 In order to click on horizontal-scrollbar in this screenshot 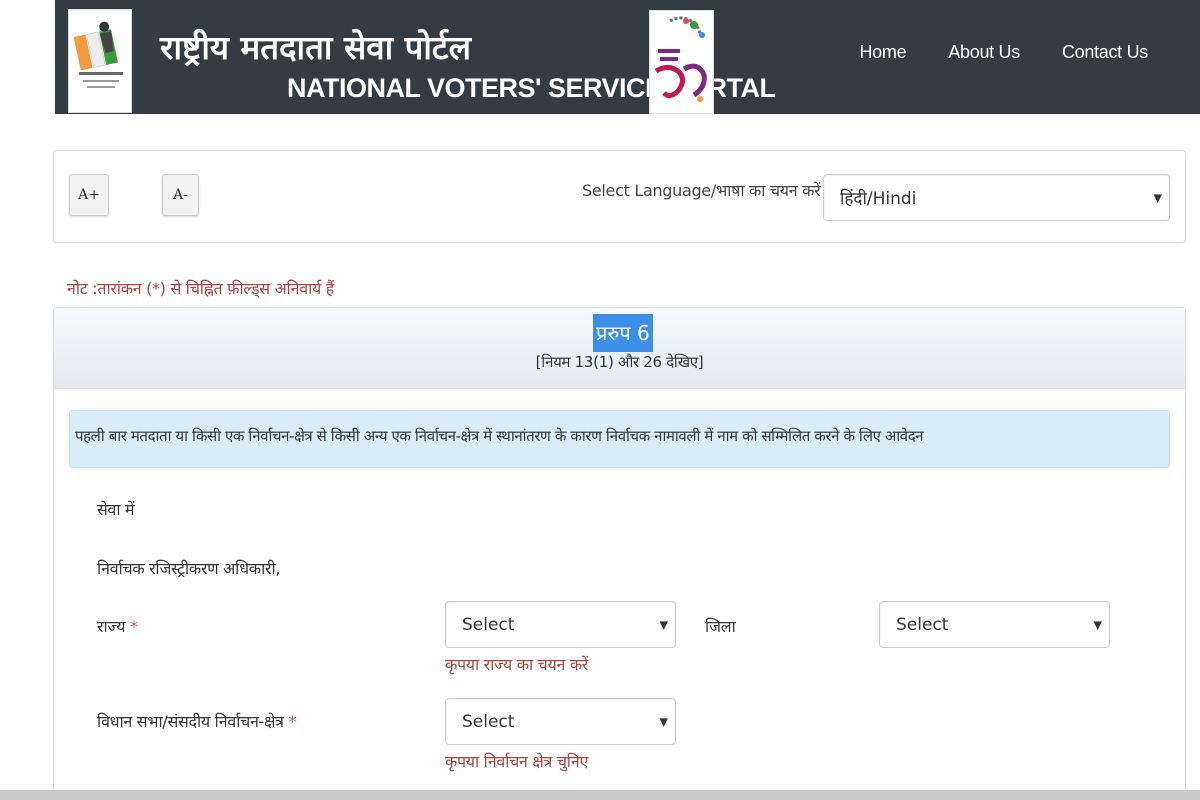, I will do `click(600, 795)`.